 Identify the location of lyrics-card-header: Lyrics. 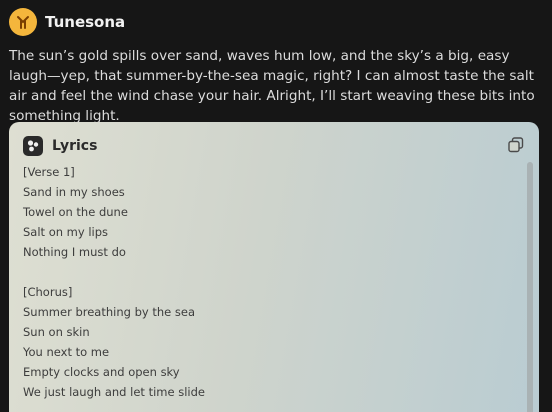
(60, 146).